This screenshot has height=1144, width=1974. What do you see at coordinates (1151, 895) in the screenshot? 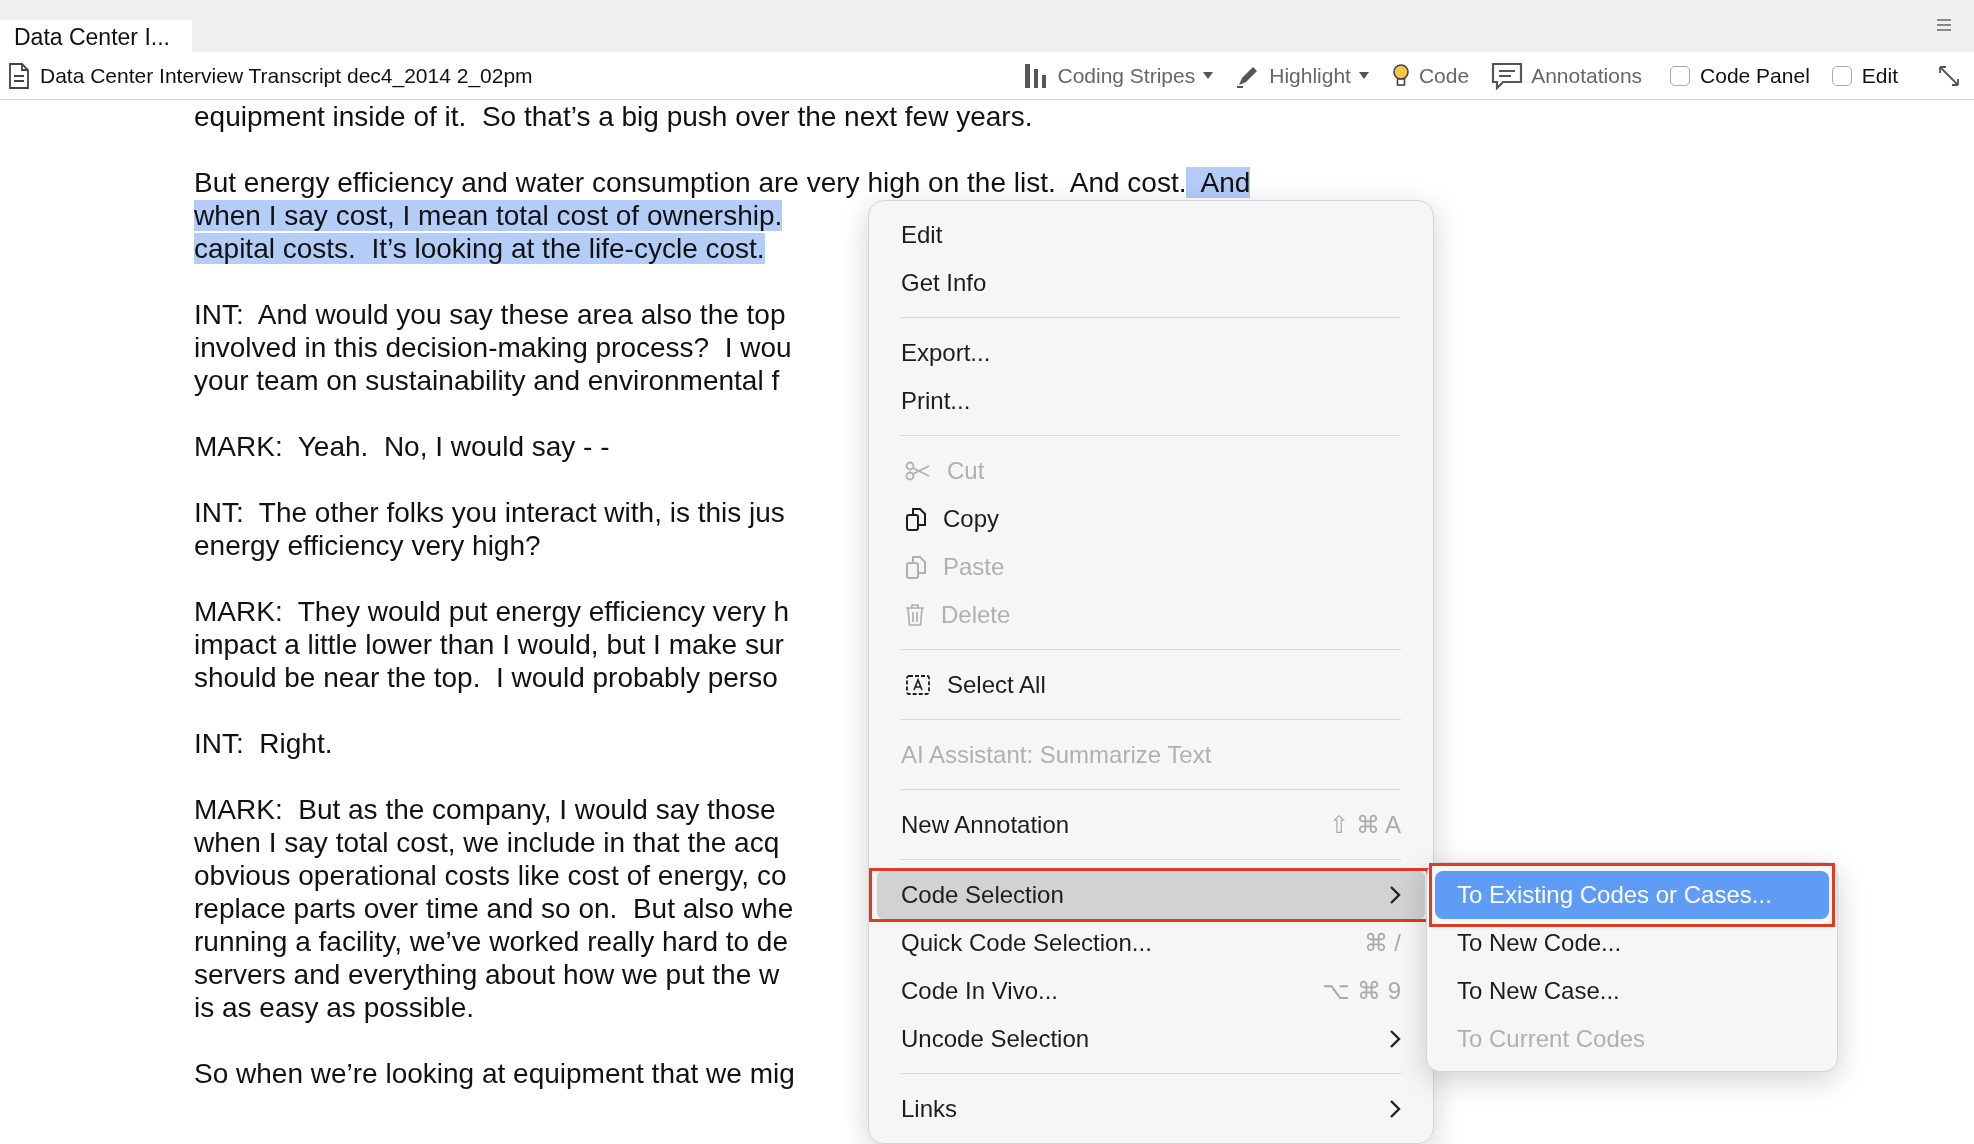
I see `menu-item: Code Selection` at bounding box center [1151, 895].